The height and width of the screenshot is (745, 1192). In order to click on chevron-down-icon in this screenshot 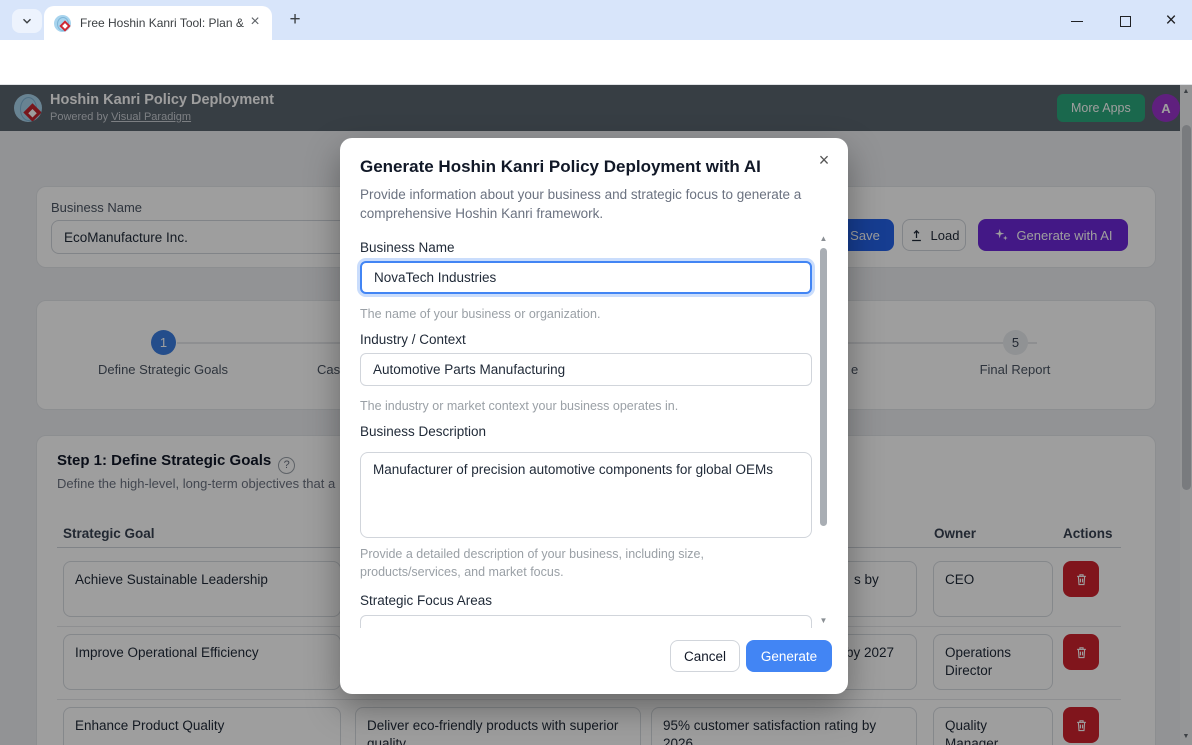, I will do `click(27, 21)`.